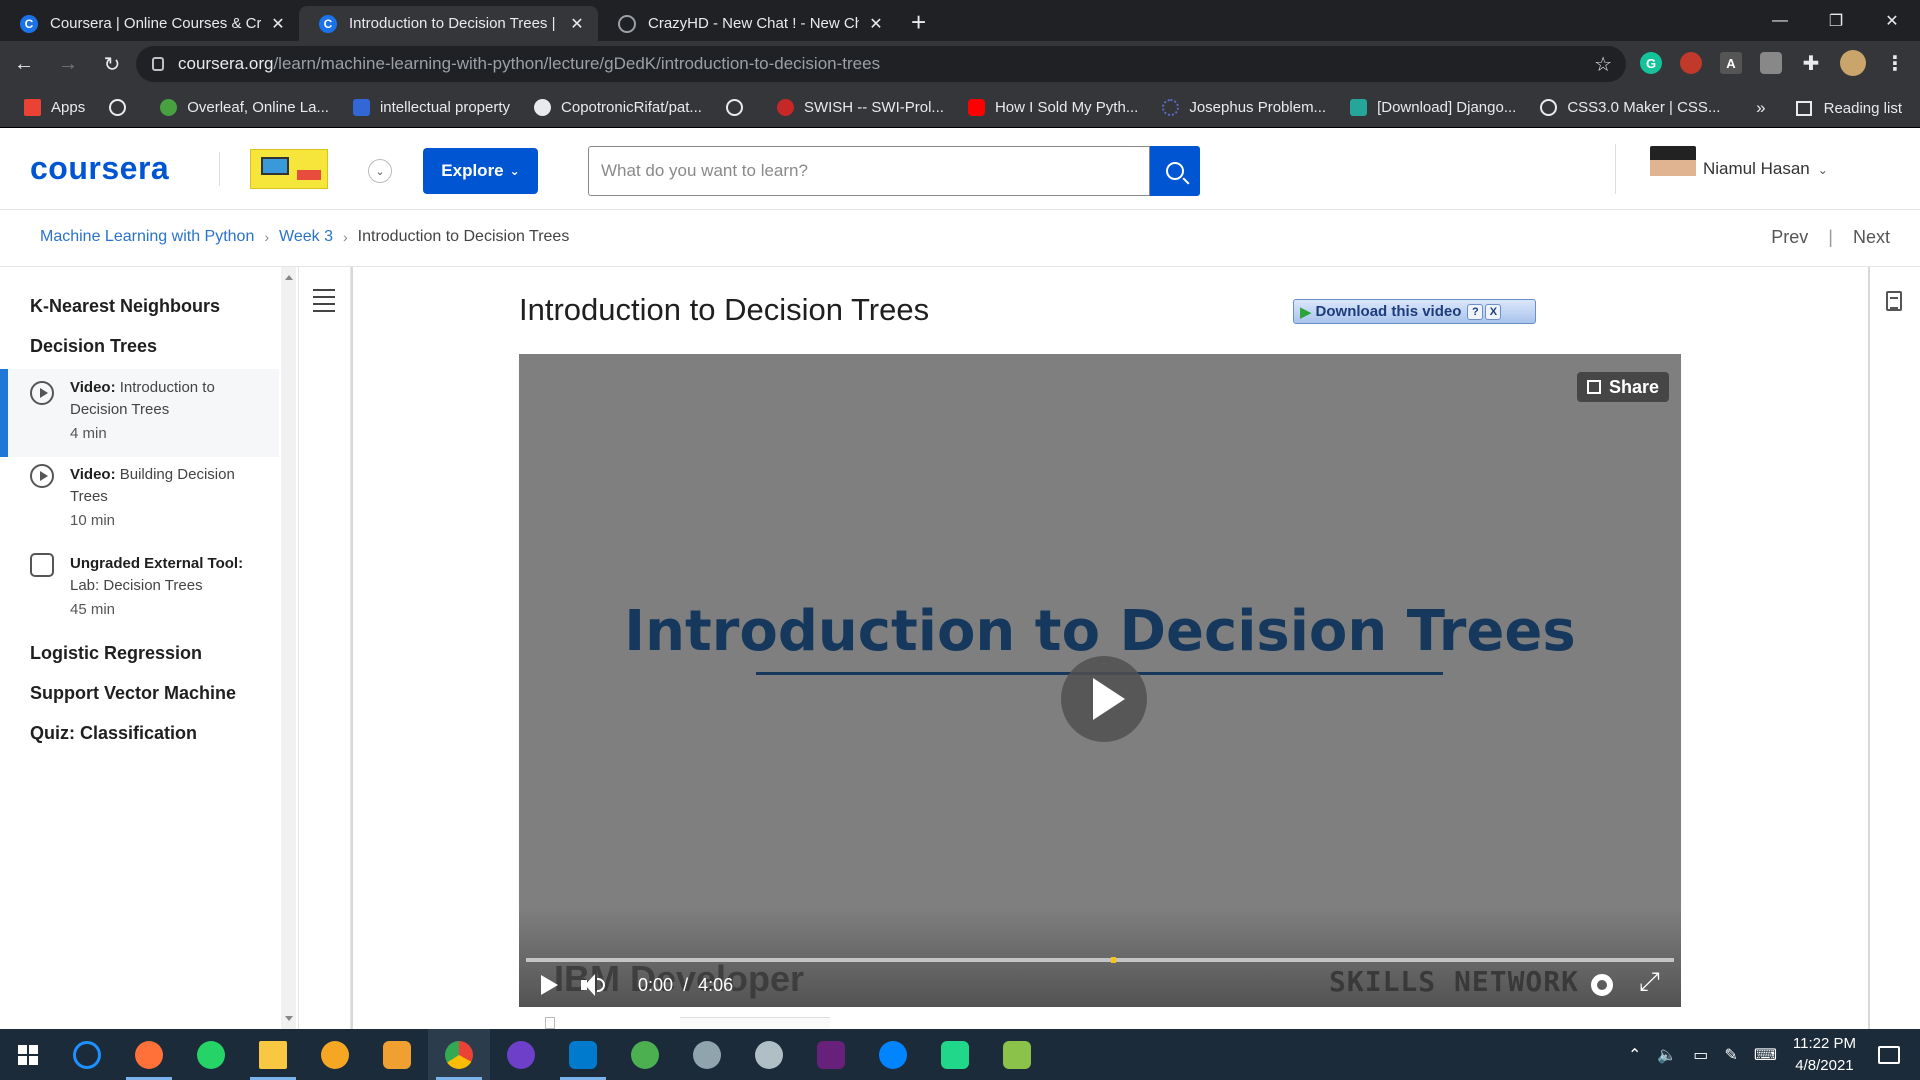 This screenshot has width=1920, height=1080. I want to click on sidebar-scrollbar, so click(288, 648).